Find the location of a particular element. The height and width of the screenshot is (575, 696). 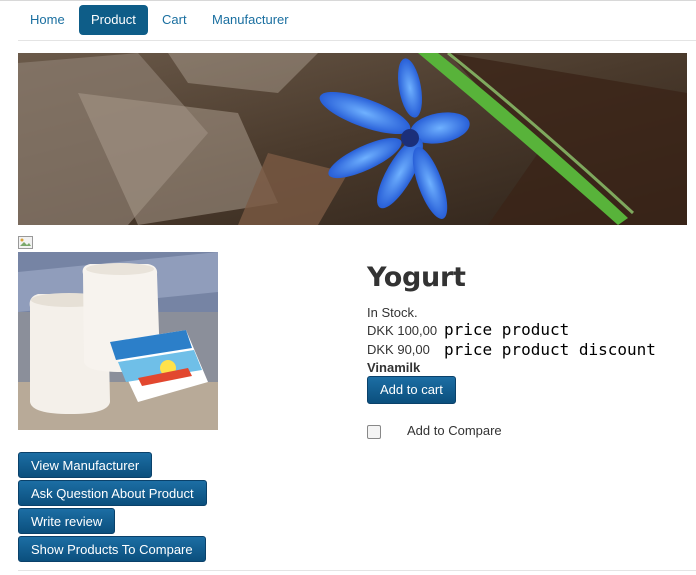

nav-divider is located at coordinates (357, 40).